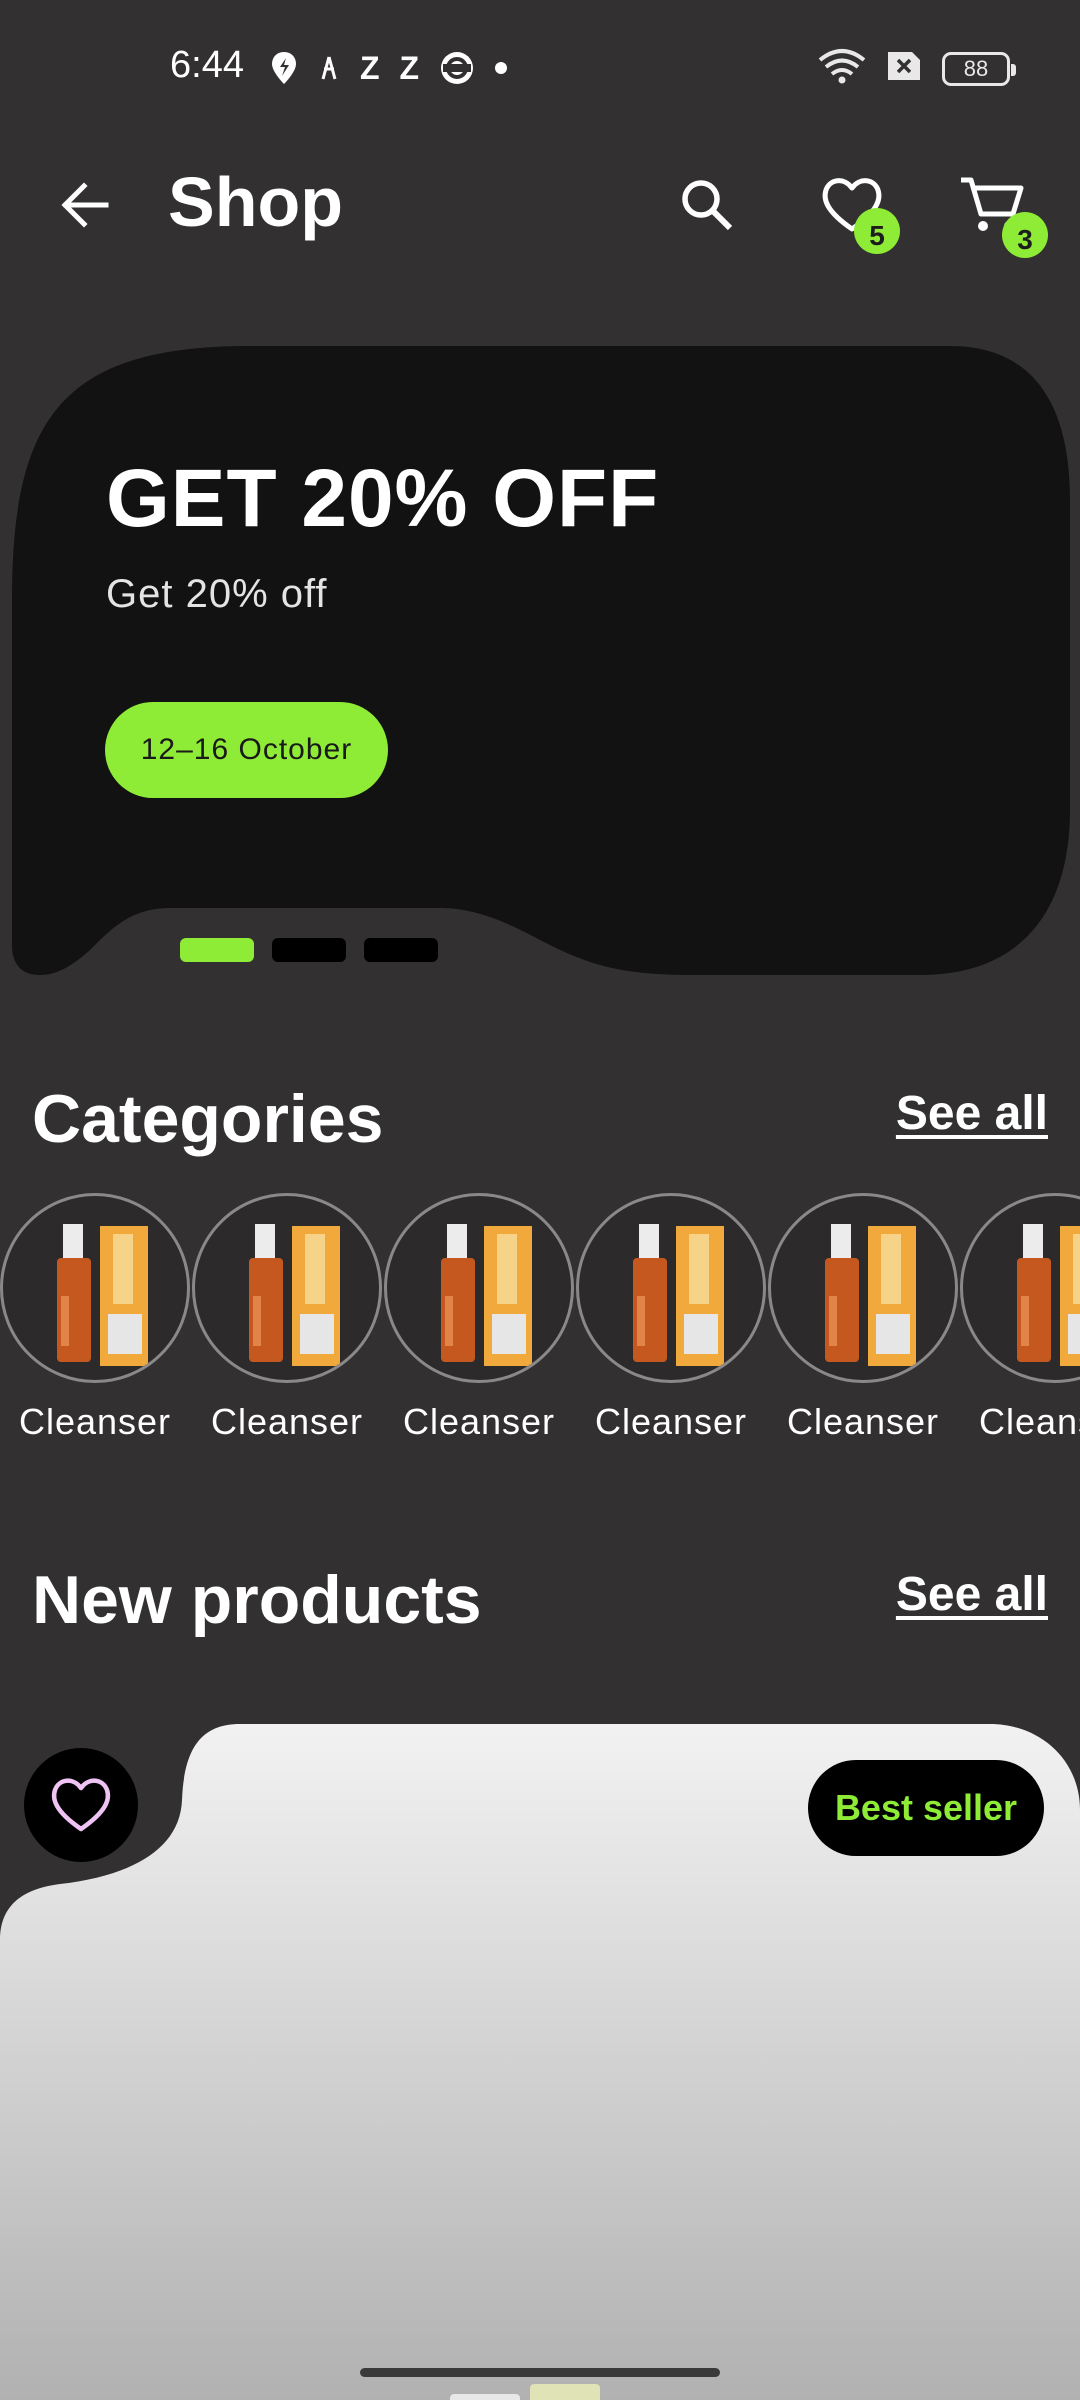 The width and height of the screenshot is (1080, 2400). Describe the element at coordinates (1025, 235) in the screenshot. I see `cart-count-badge: 3` at that location.